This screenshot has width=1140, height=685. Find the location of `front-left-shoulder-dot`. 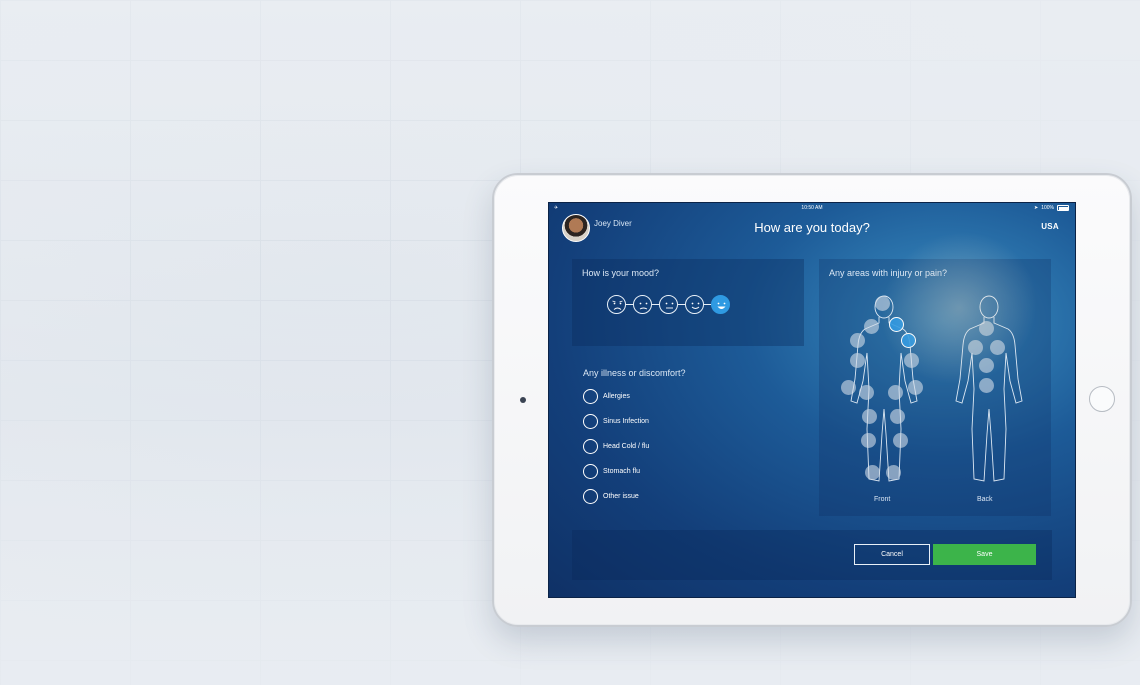

front-left-shoulder-dot is located at coordinates (871, 326).